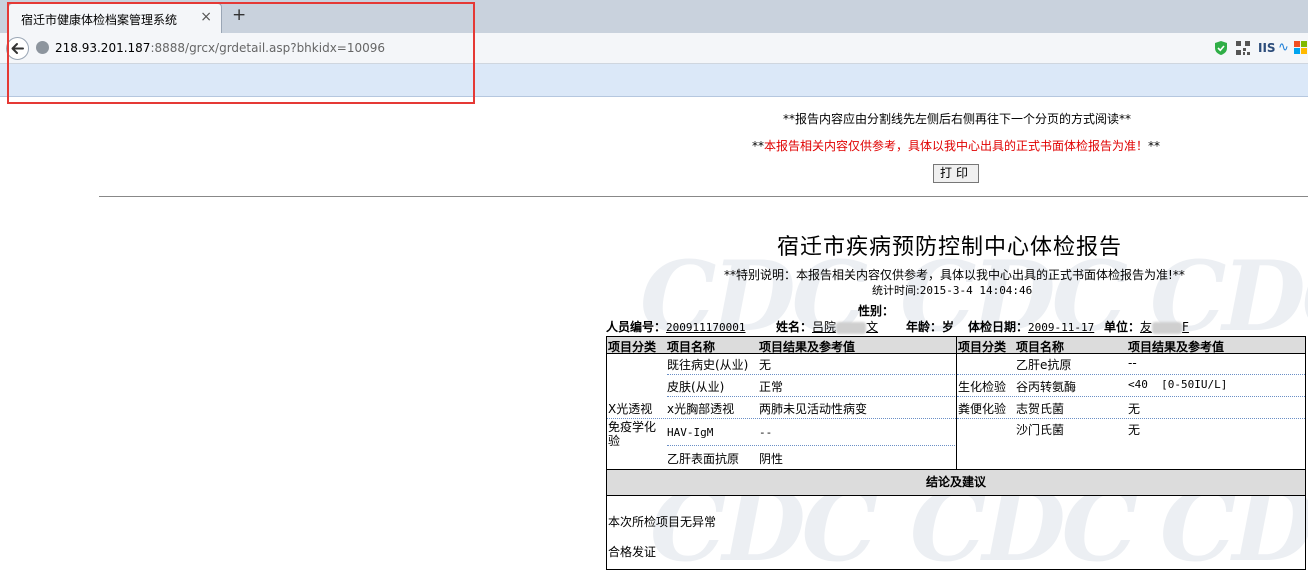 This screenshot has height=583, width=1308. I want to click on iis-icon: IIS, so click(1267, 48).